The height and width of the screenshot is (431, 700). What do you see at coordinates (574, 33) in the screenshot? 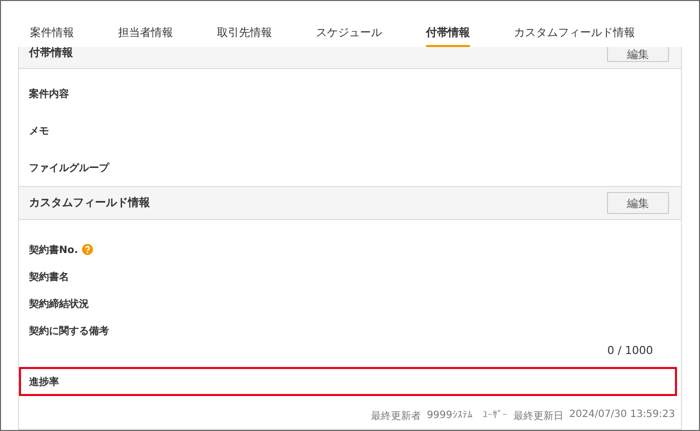
I see `tab: カスタムフィールド情報` at bounding box center [574, 33].